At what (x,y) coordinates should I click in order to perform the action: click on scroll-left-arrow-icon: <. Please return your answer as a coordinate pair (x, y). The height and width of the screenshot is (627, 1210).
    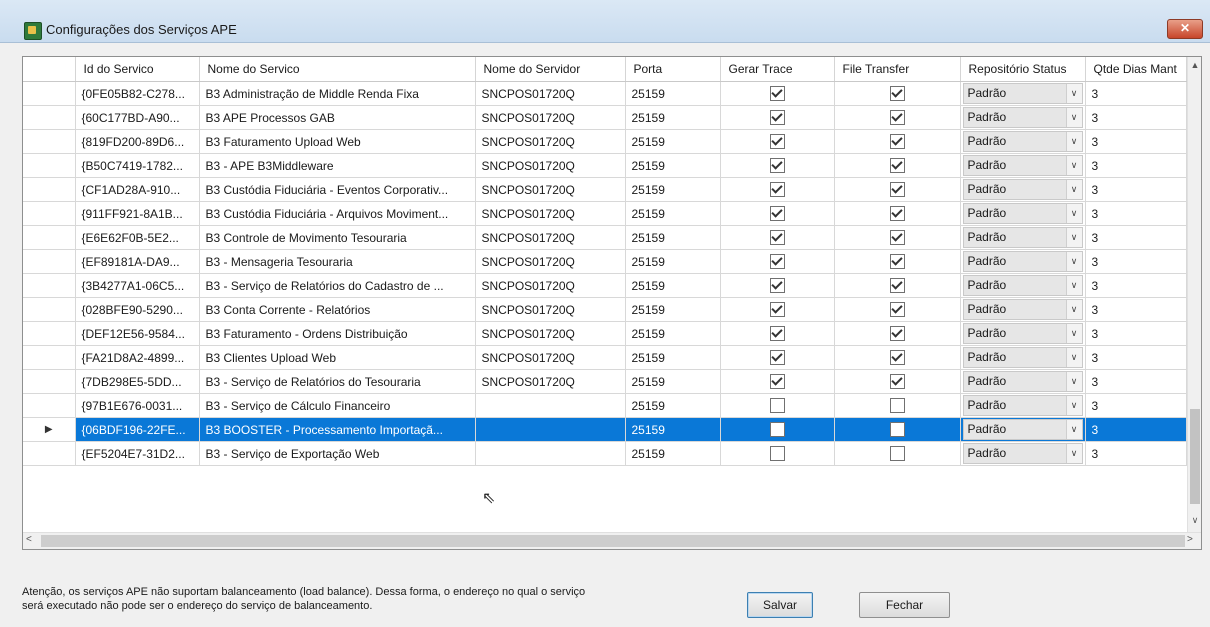
    Looking at the image, I should click on (29, 539).